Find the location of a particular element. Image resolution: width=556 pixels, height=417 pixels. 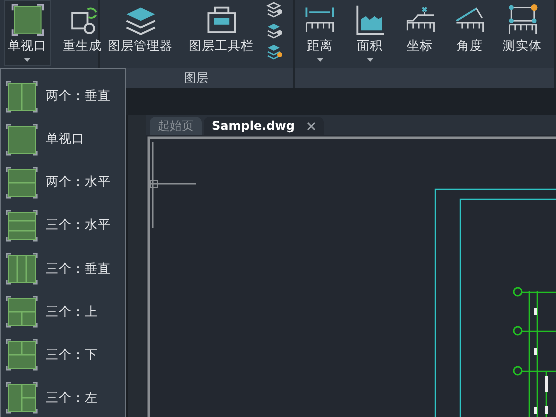

ribbon-button: 测实体 is located at coordinates (522, 33).